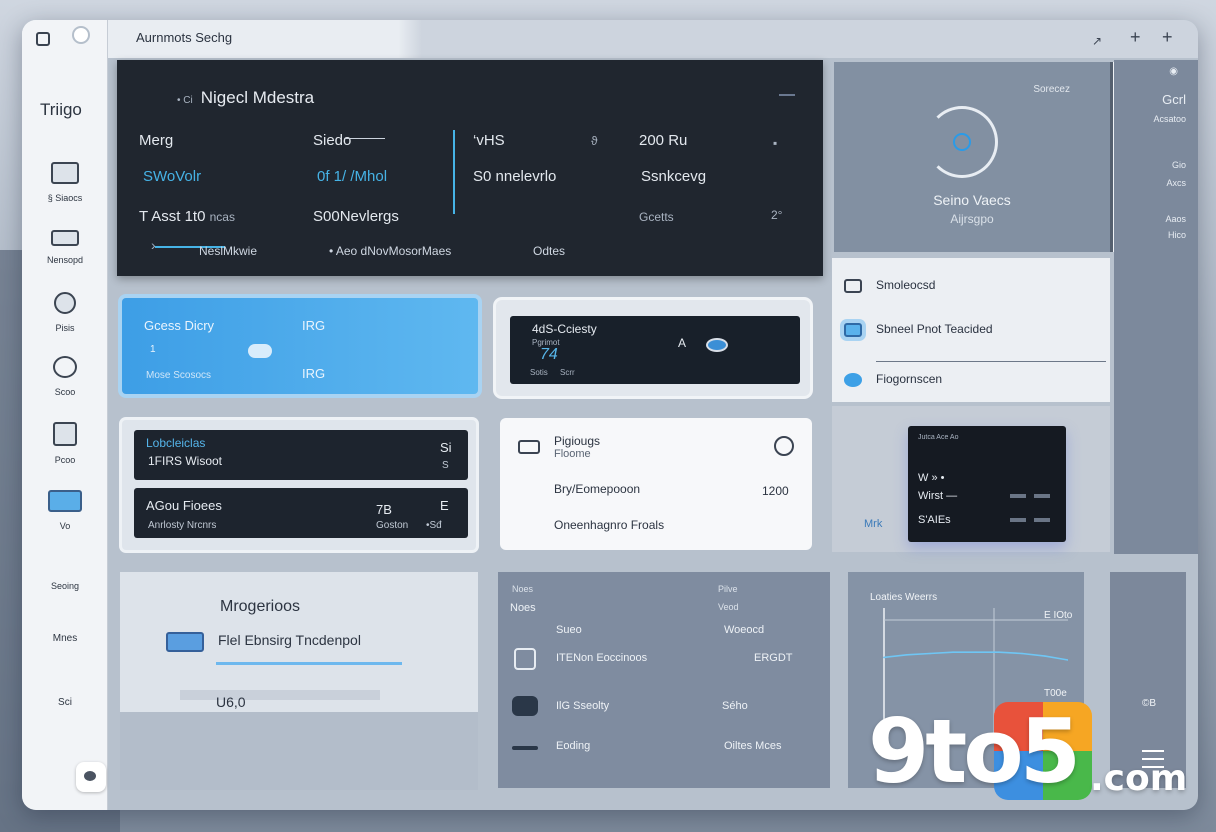 The height and width of the screenshot is (832, 1216). Describe the element at coordinates (185, 642) in the screenshot. I see `message-button` at that location.